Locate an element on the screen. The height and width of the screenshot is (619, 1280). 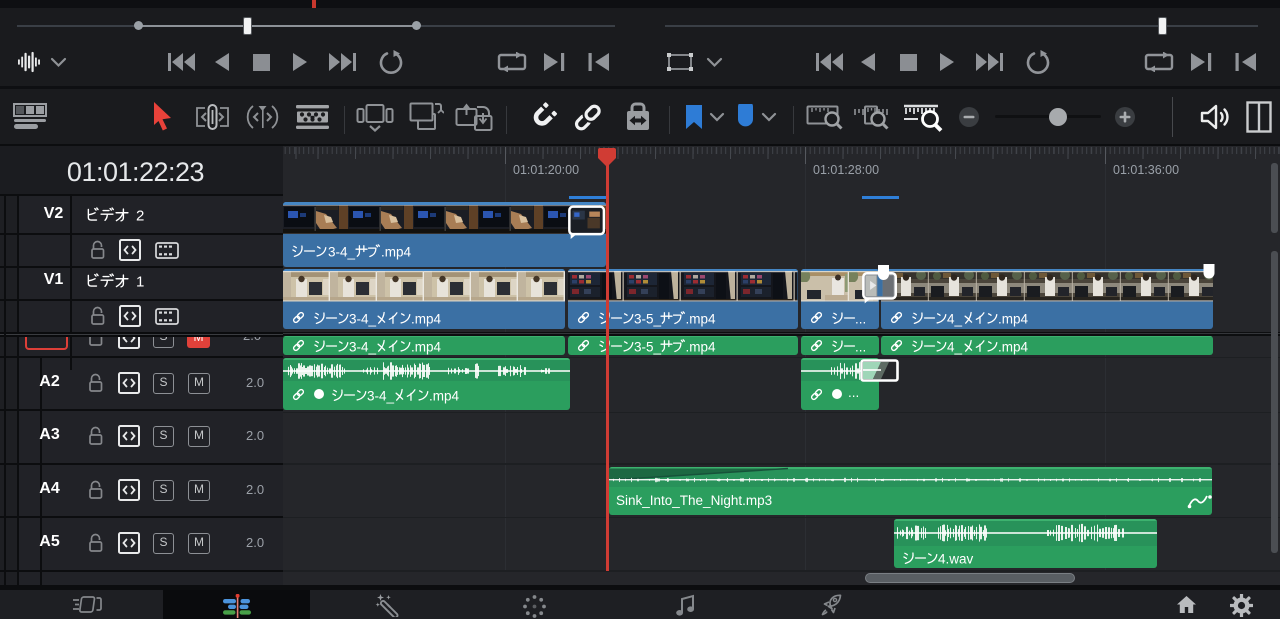
svg-text: 4.wav is located at coordinates (956, 559).